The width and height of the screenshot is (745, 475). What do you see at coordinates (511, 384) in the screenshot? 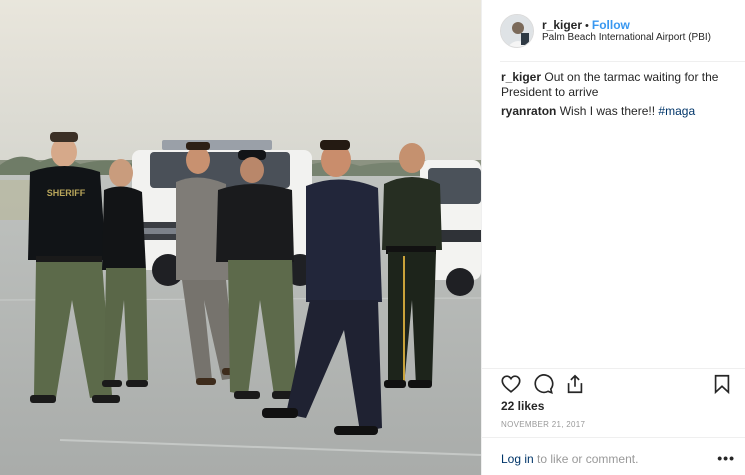
I see `heart-icon` at bounding box center [511, 384].